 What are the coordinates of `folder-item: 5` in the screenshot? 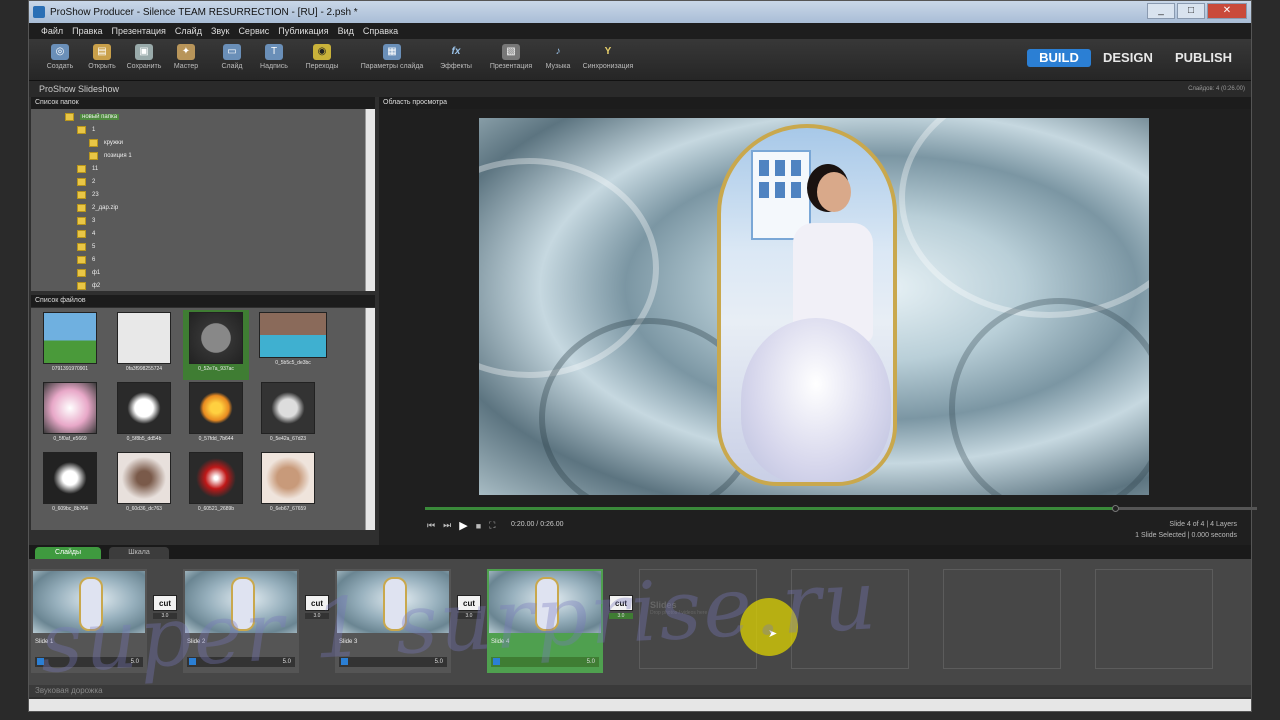 It's located at (86, 247).